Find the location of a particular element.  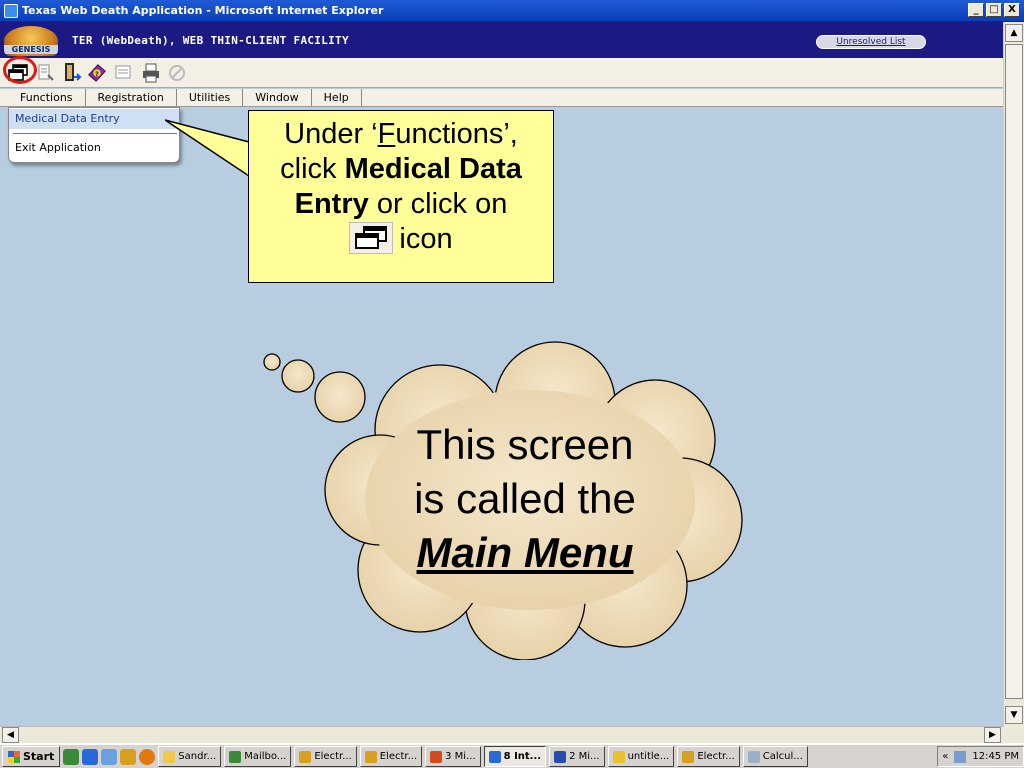

menu-window: Window is located at coordinates (277, 97).